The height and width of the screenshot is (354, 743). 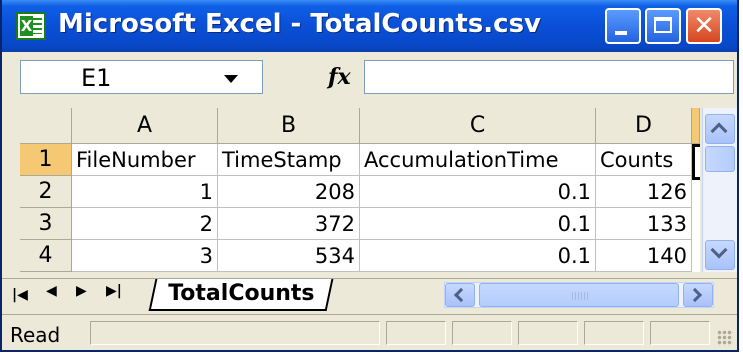 I want to click on maximize-button, so click(x=663, y=26).